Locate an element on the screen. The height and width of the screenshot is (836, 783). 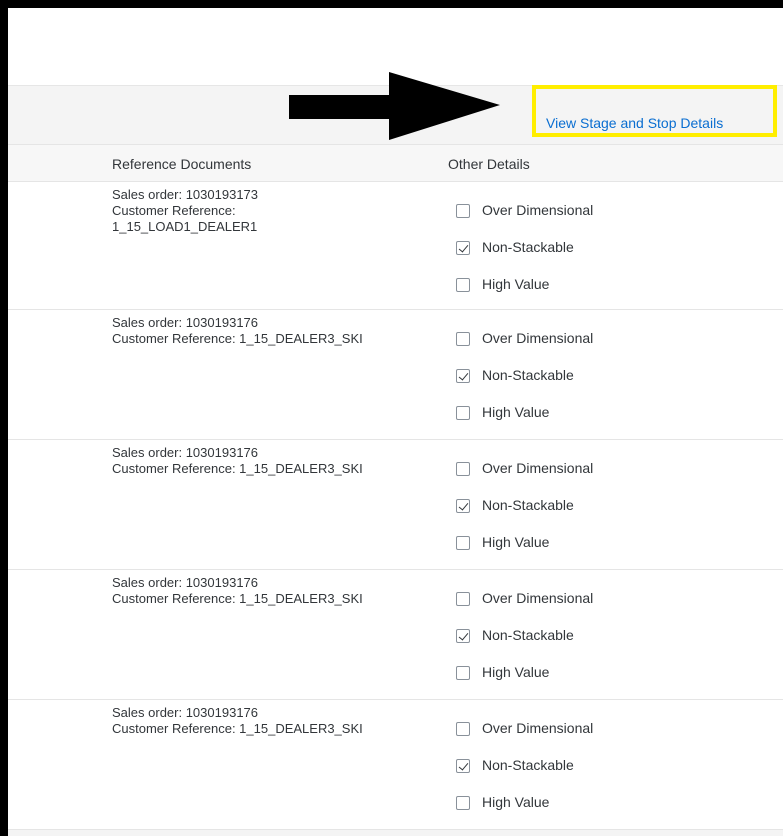
sales-order-text: Sales order: 1030193173 is located at coordinates (185, 194).